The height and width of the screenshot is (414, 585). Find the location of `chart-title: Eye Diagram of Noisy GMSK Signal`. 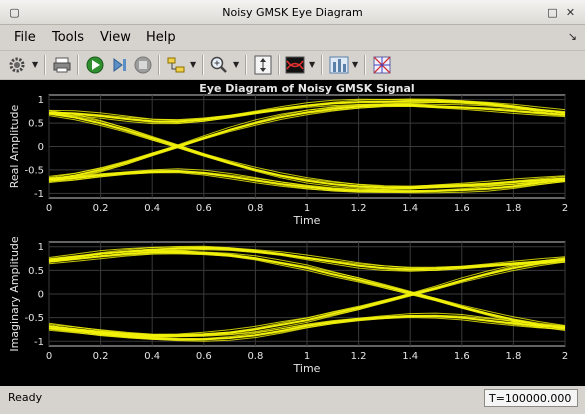

chart-title: Eye Diagram of Noisy GMSK Signal is located at coordinates (306, 88).